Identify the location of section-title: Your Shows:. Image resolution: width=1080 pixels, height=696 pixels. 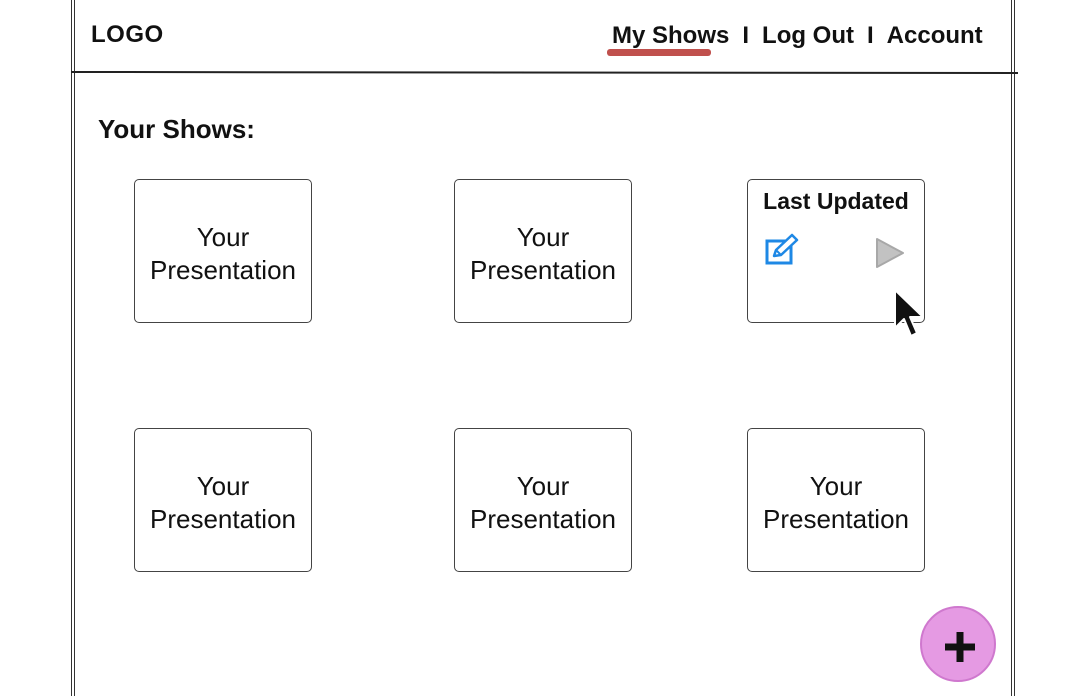
(176, 129).